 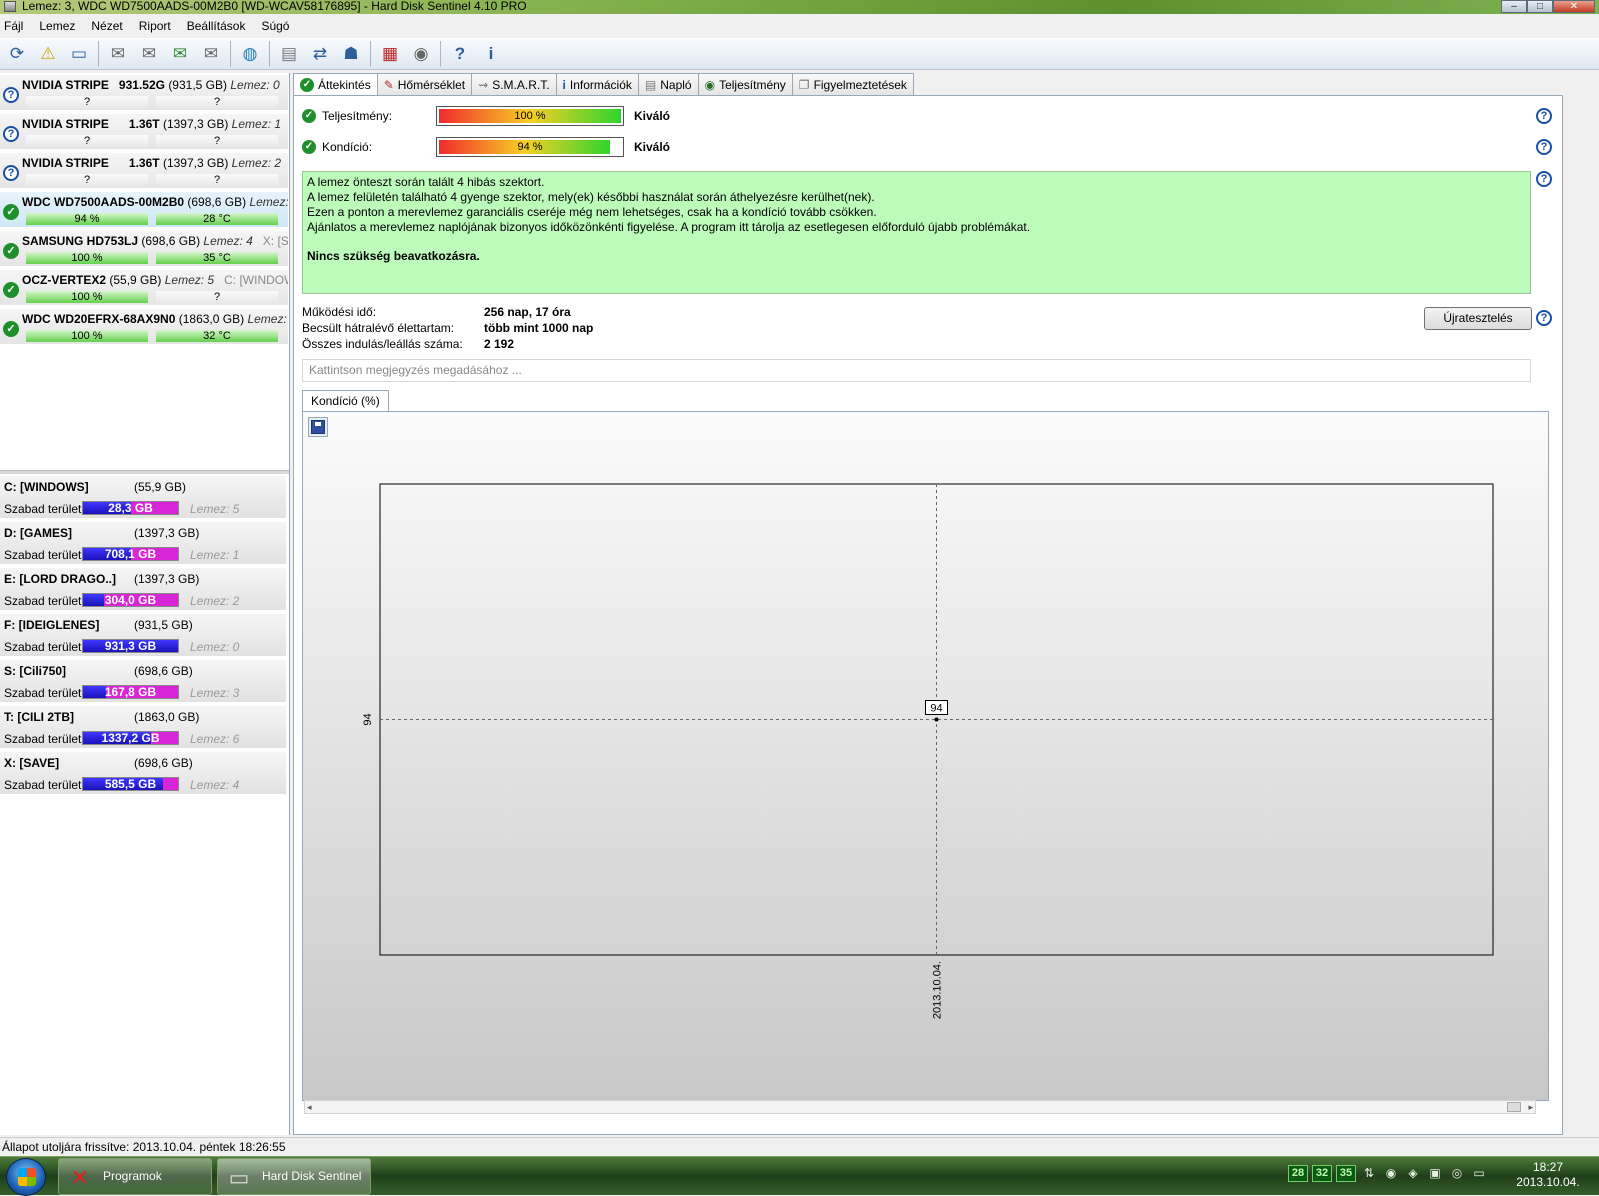 What do you see at coordinates (320, 54) in the screenshot?
I see `sync-icon: ⇄` at bounding box center [320, 54].